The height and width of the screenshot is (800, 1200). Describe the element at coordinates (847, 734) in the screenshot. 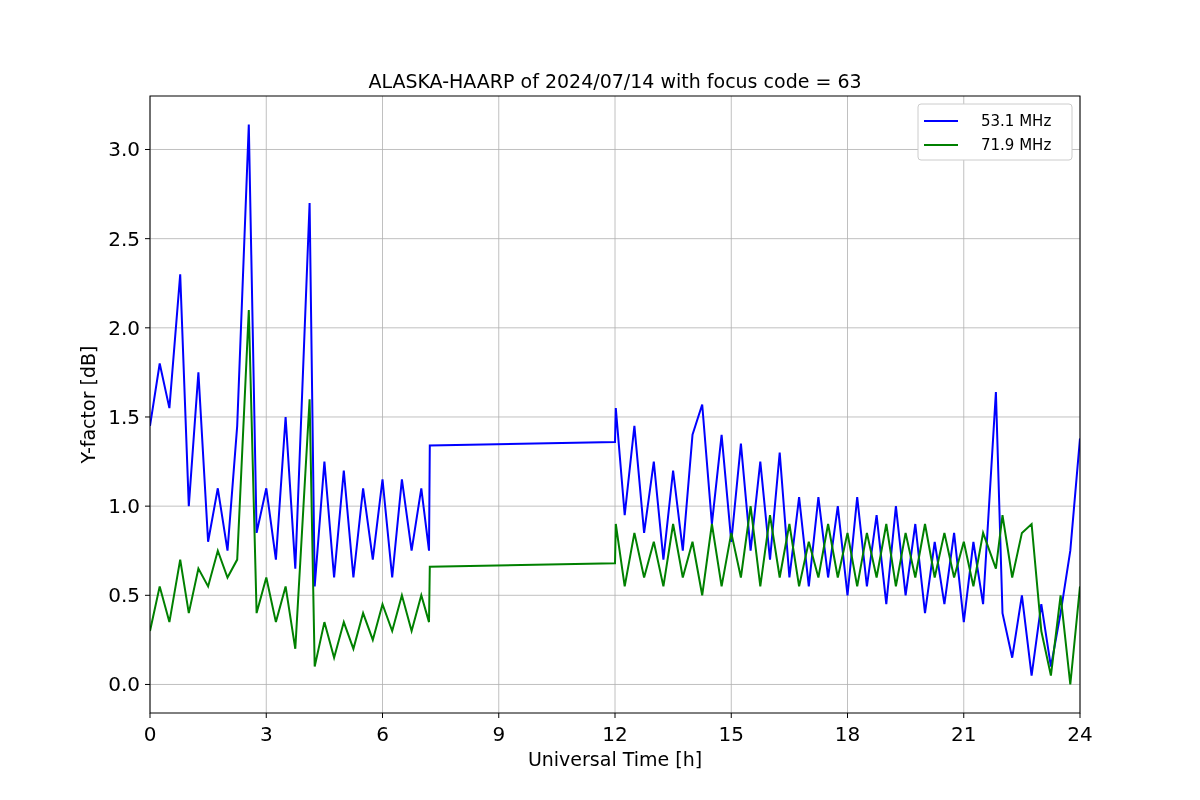

I see `tick-label: 18` at that location.